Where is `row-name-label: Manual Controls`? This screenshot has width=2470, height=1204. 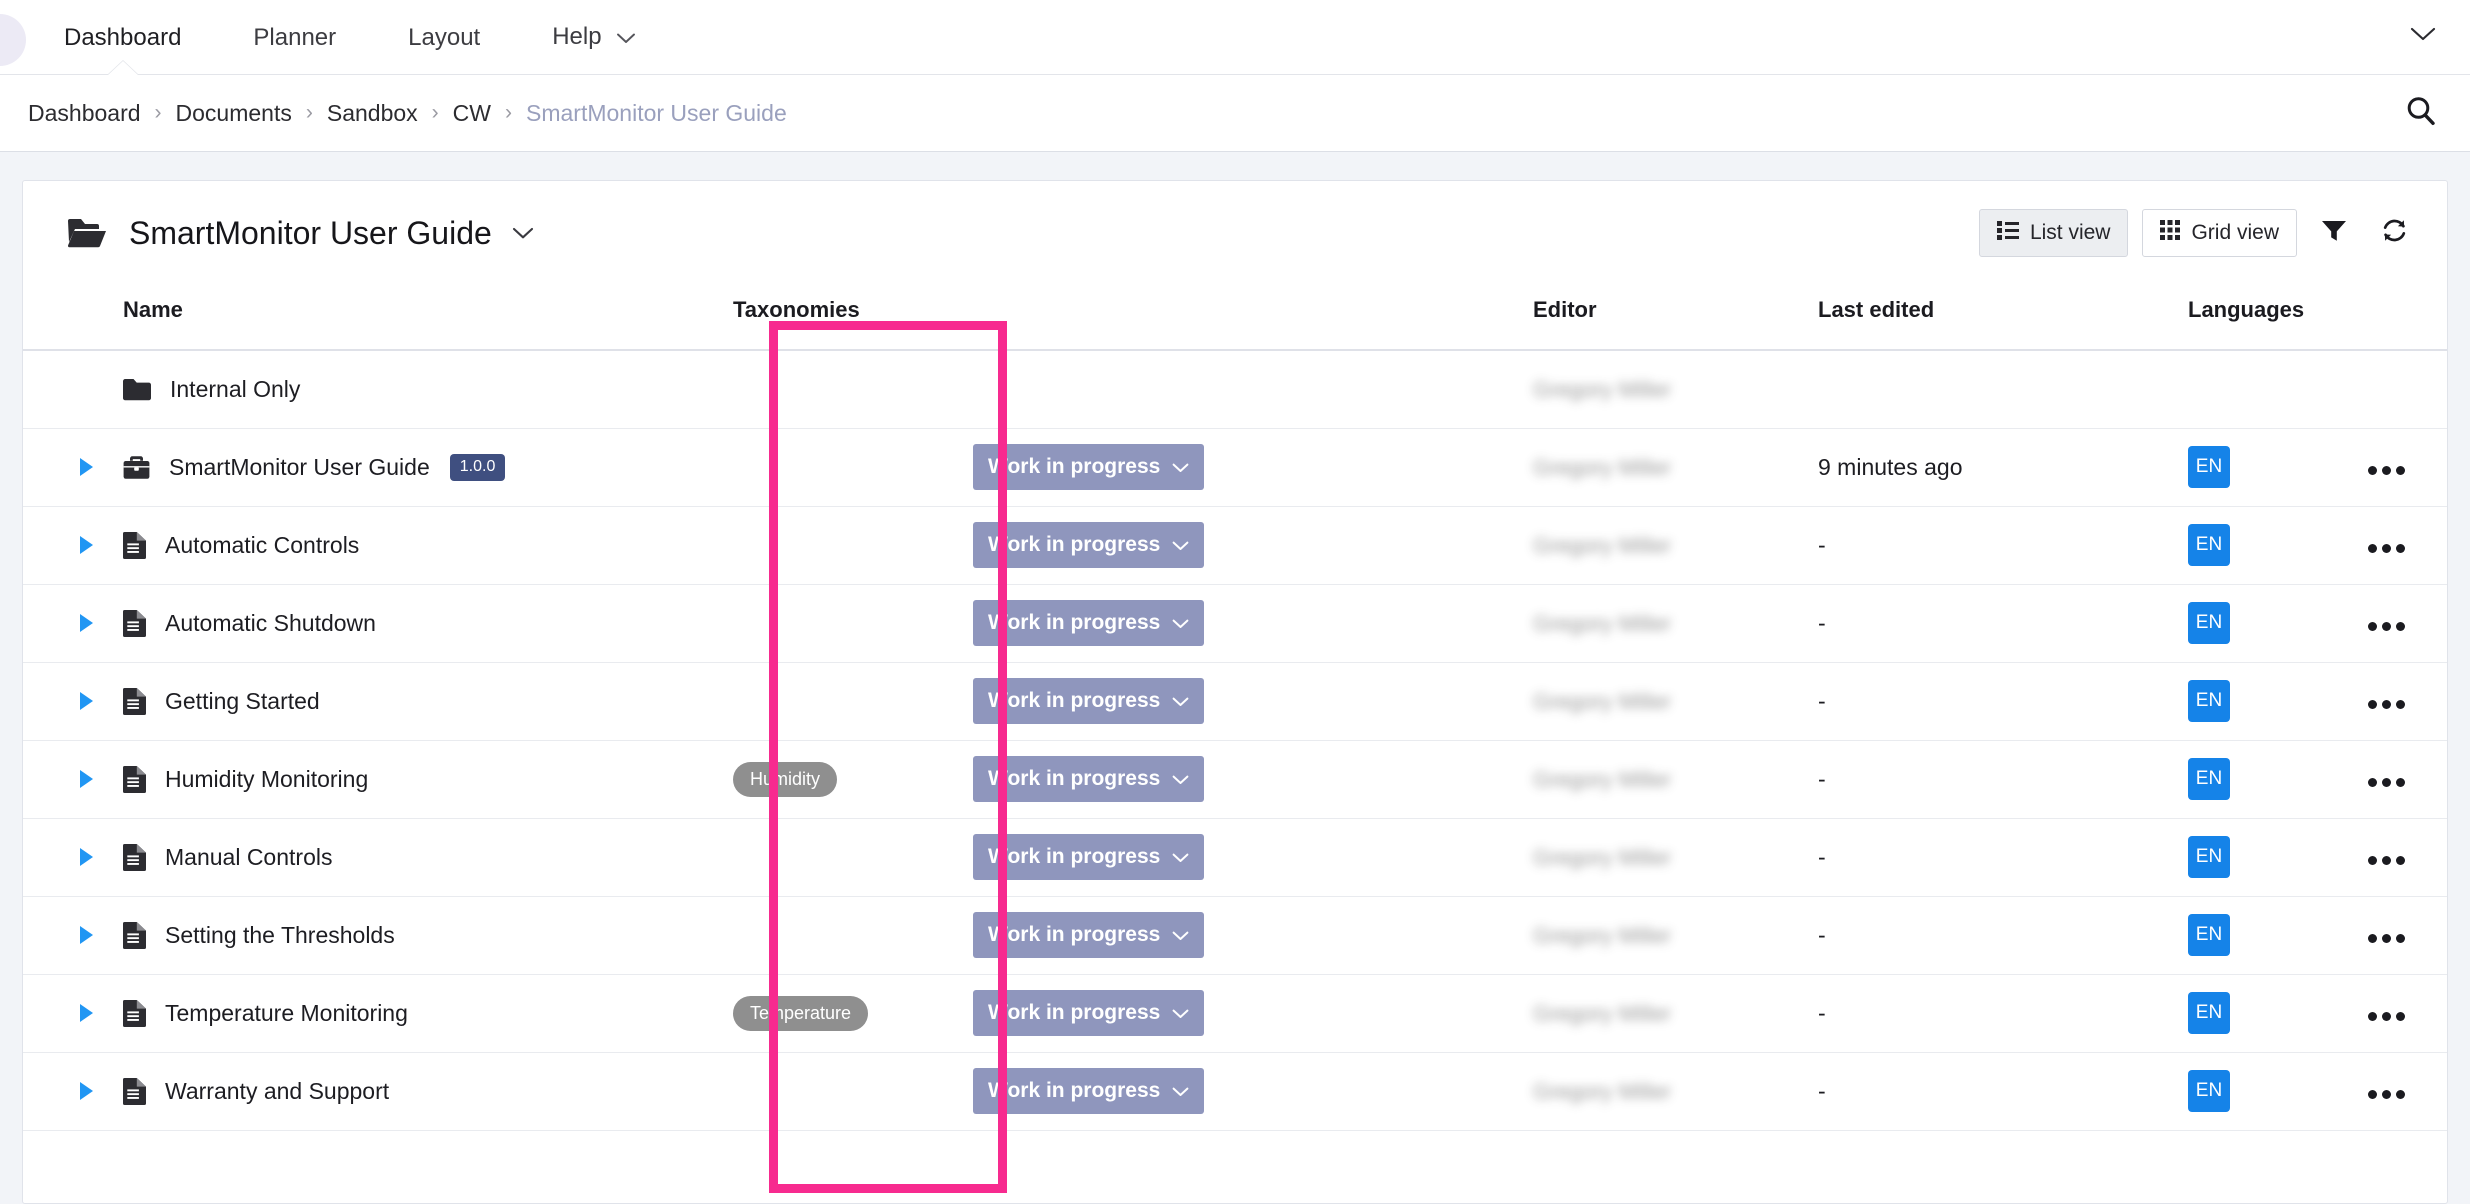 row-name-label: Manual Controls is located at coordinates (248, 857).